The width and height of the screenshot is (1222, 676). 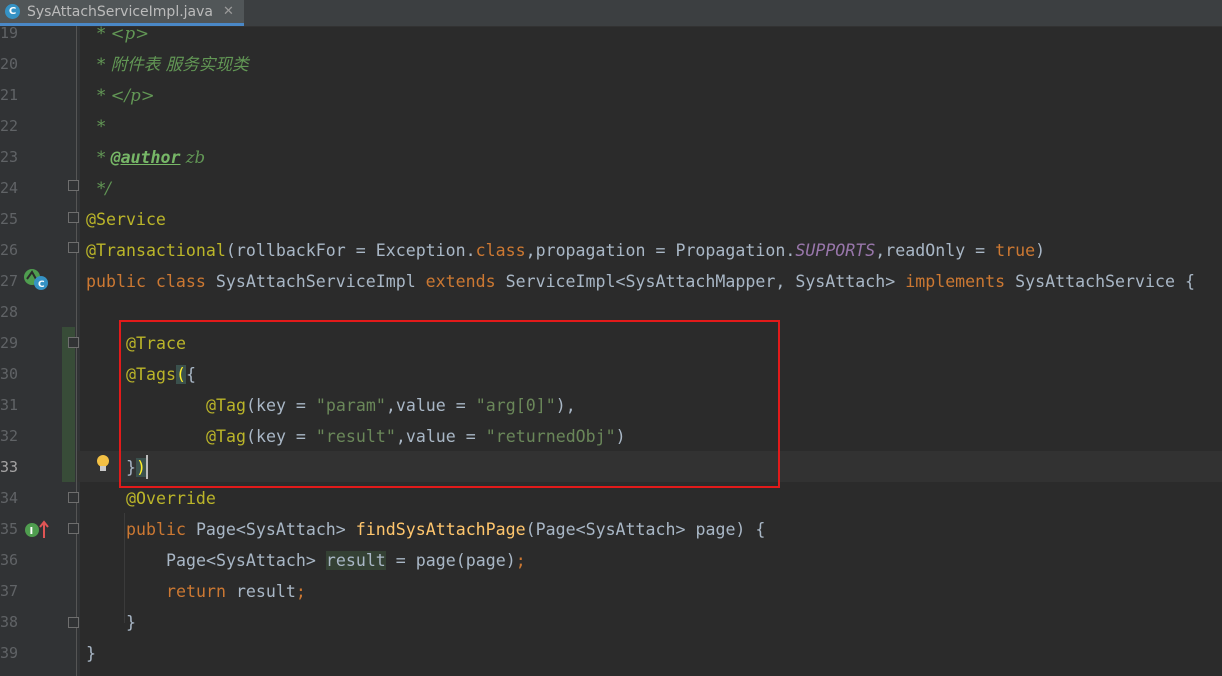 I want to click on line-code: Page<SysAttach> result = page(page);, so click(x=346, y=560).